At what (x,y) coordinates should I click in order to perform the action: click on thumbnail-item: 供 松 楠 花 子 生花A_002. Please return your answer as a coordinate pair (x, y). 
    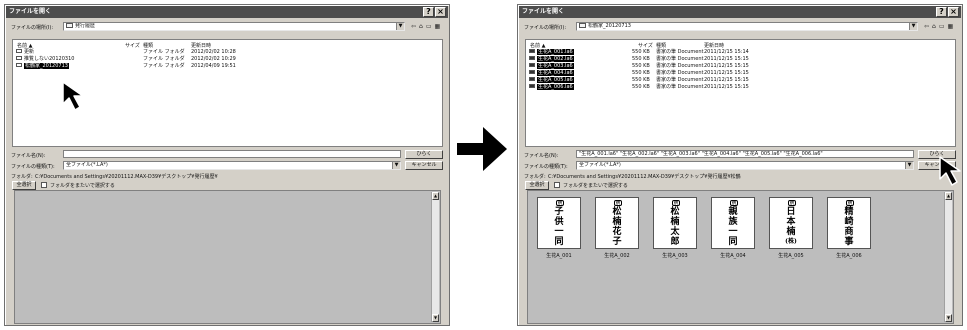
    Looking at the image, I should click on (617, 229).